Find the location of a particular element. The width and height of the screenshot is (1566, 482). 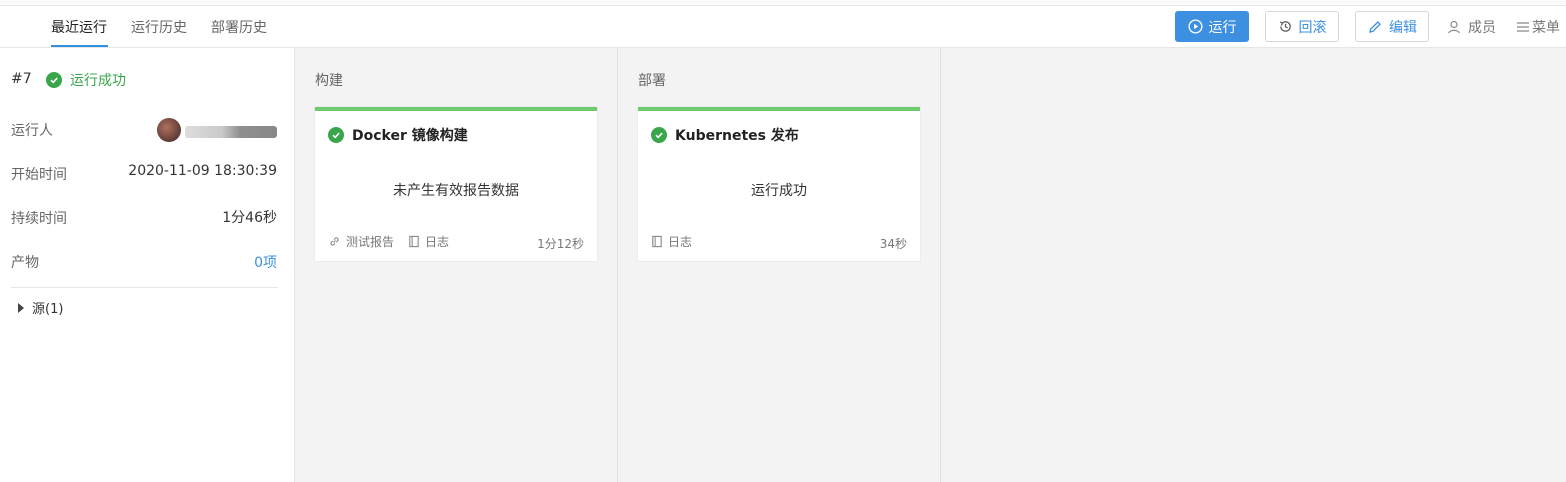

test-report-label: 测试报告 is located at coordinates (370, 242).